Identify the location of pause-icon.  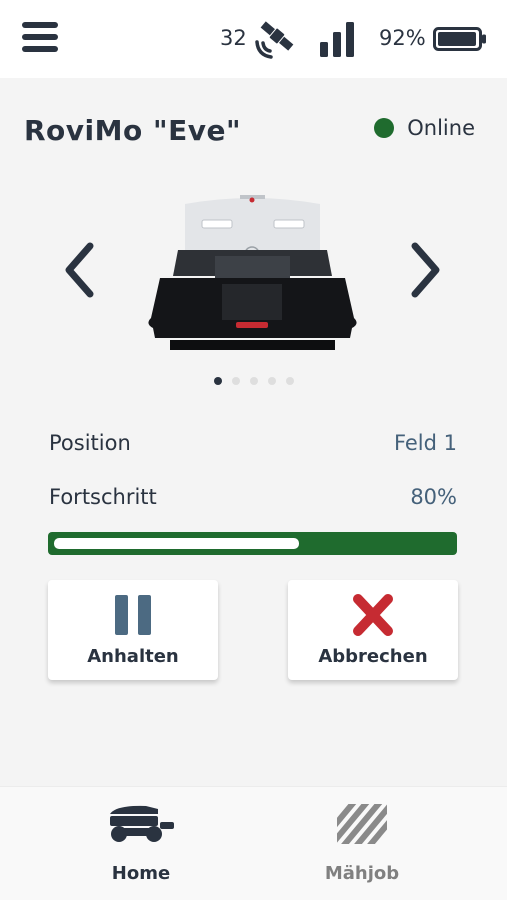
(133, 615).